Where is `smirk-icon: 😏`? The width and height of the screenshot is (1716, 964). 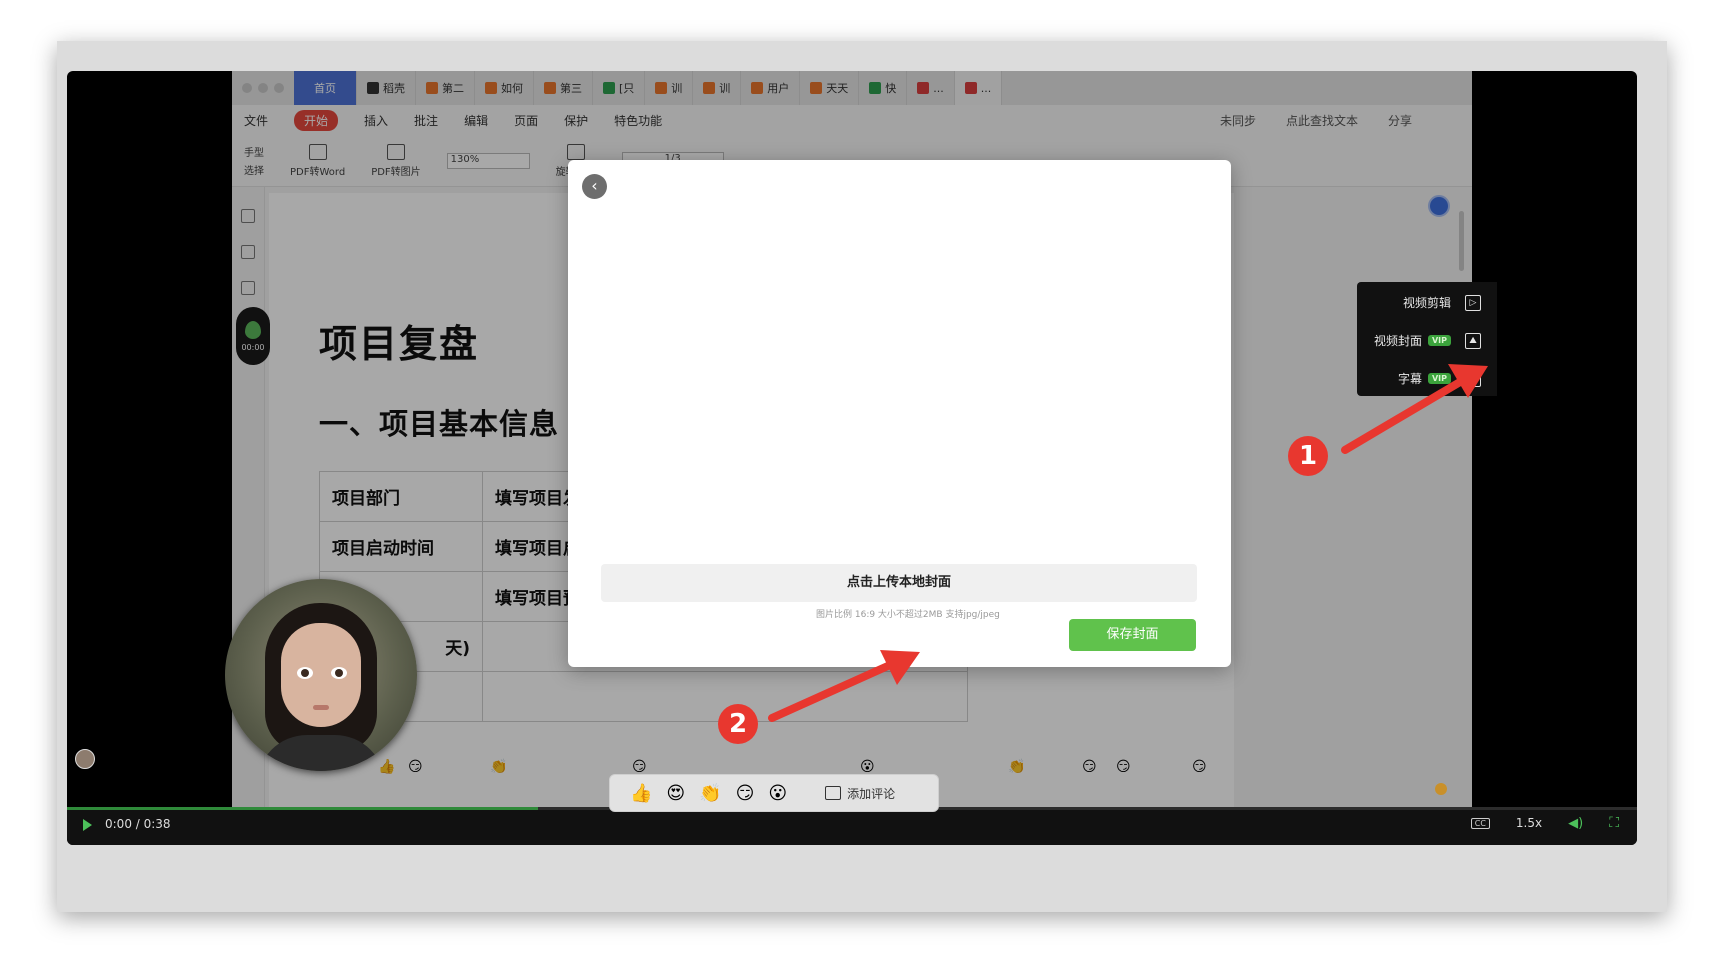
smirk-icon: 😏 is located at coordinates (745, 793).